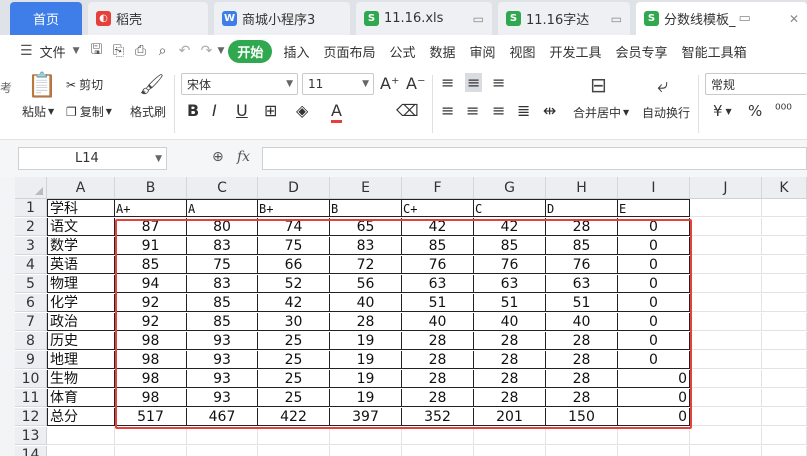 The height and width of the screenshot is (456, 807). Describe the element at coordinates (510, 417) in the screenshot. I see `score-cell: 201` at that location.